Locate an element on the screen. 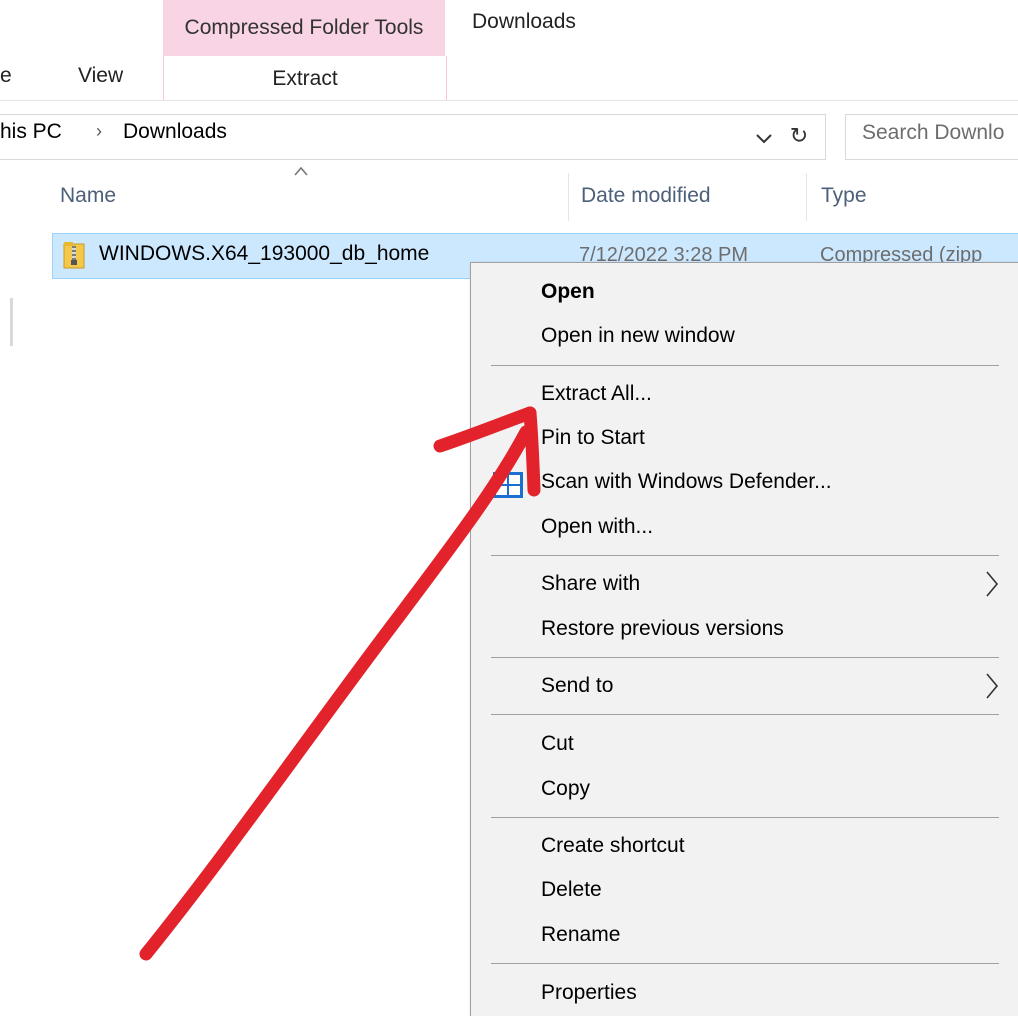 This screenshot has height=1016, width=1018. menu-item-delete: Delete is located at coordinates (571, 890).